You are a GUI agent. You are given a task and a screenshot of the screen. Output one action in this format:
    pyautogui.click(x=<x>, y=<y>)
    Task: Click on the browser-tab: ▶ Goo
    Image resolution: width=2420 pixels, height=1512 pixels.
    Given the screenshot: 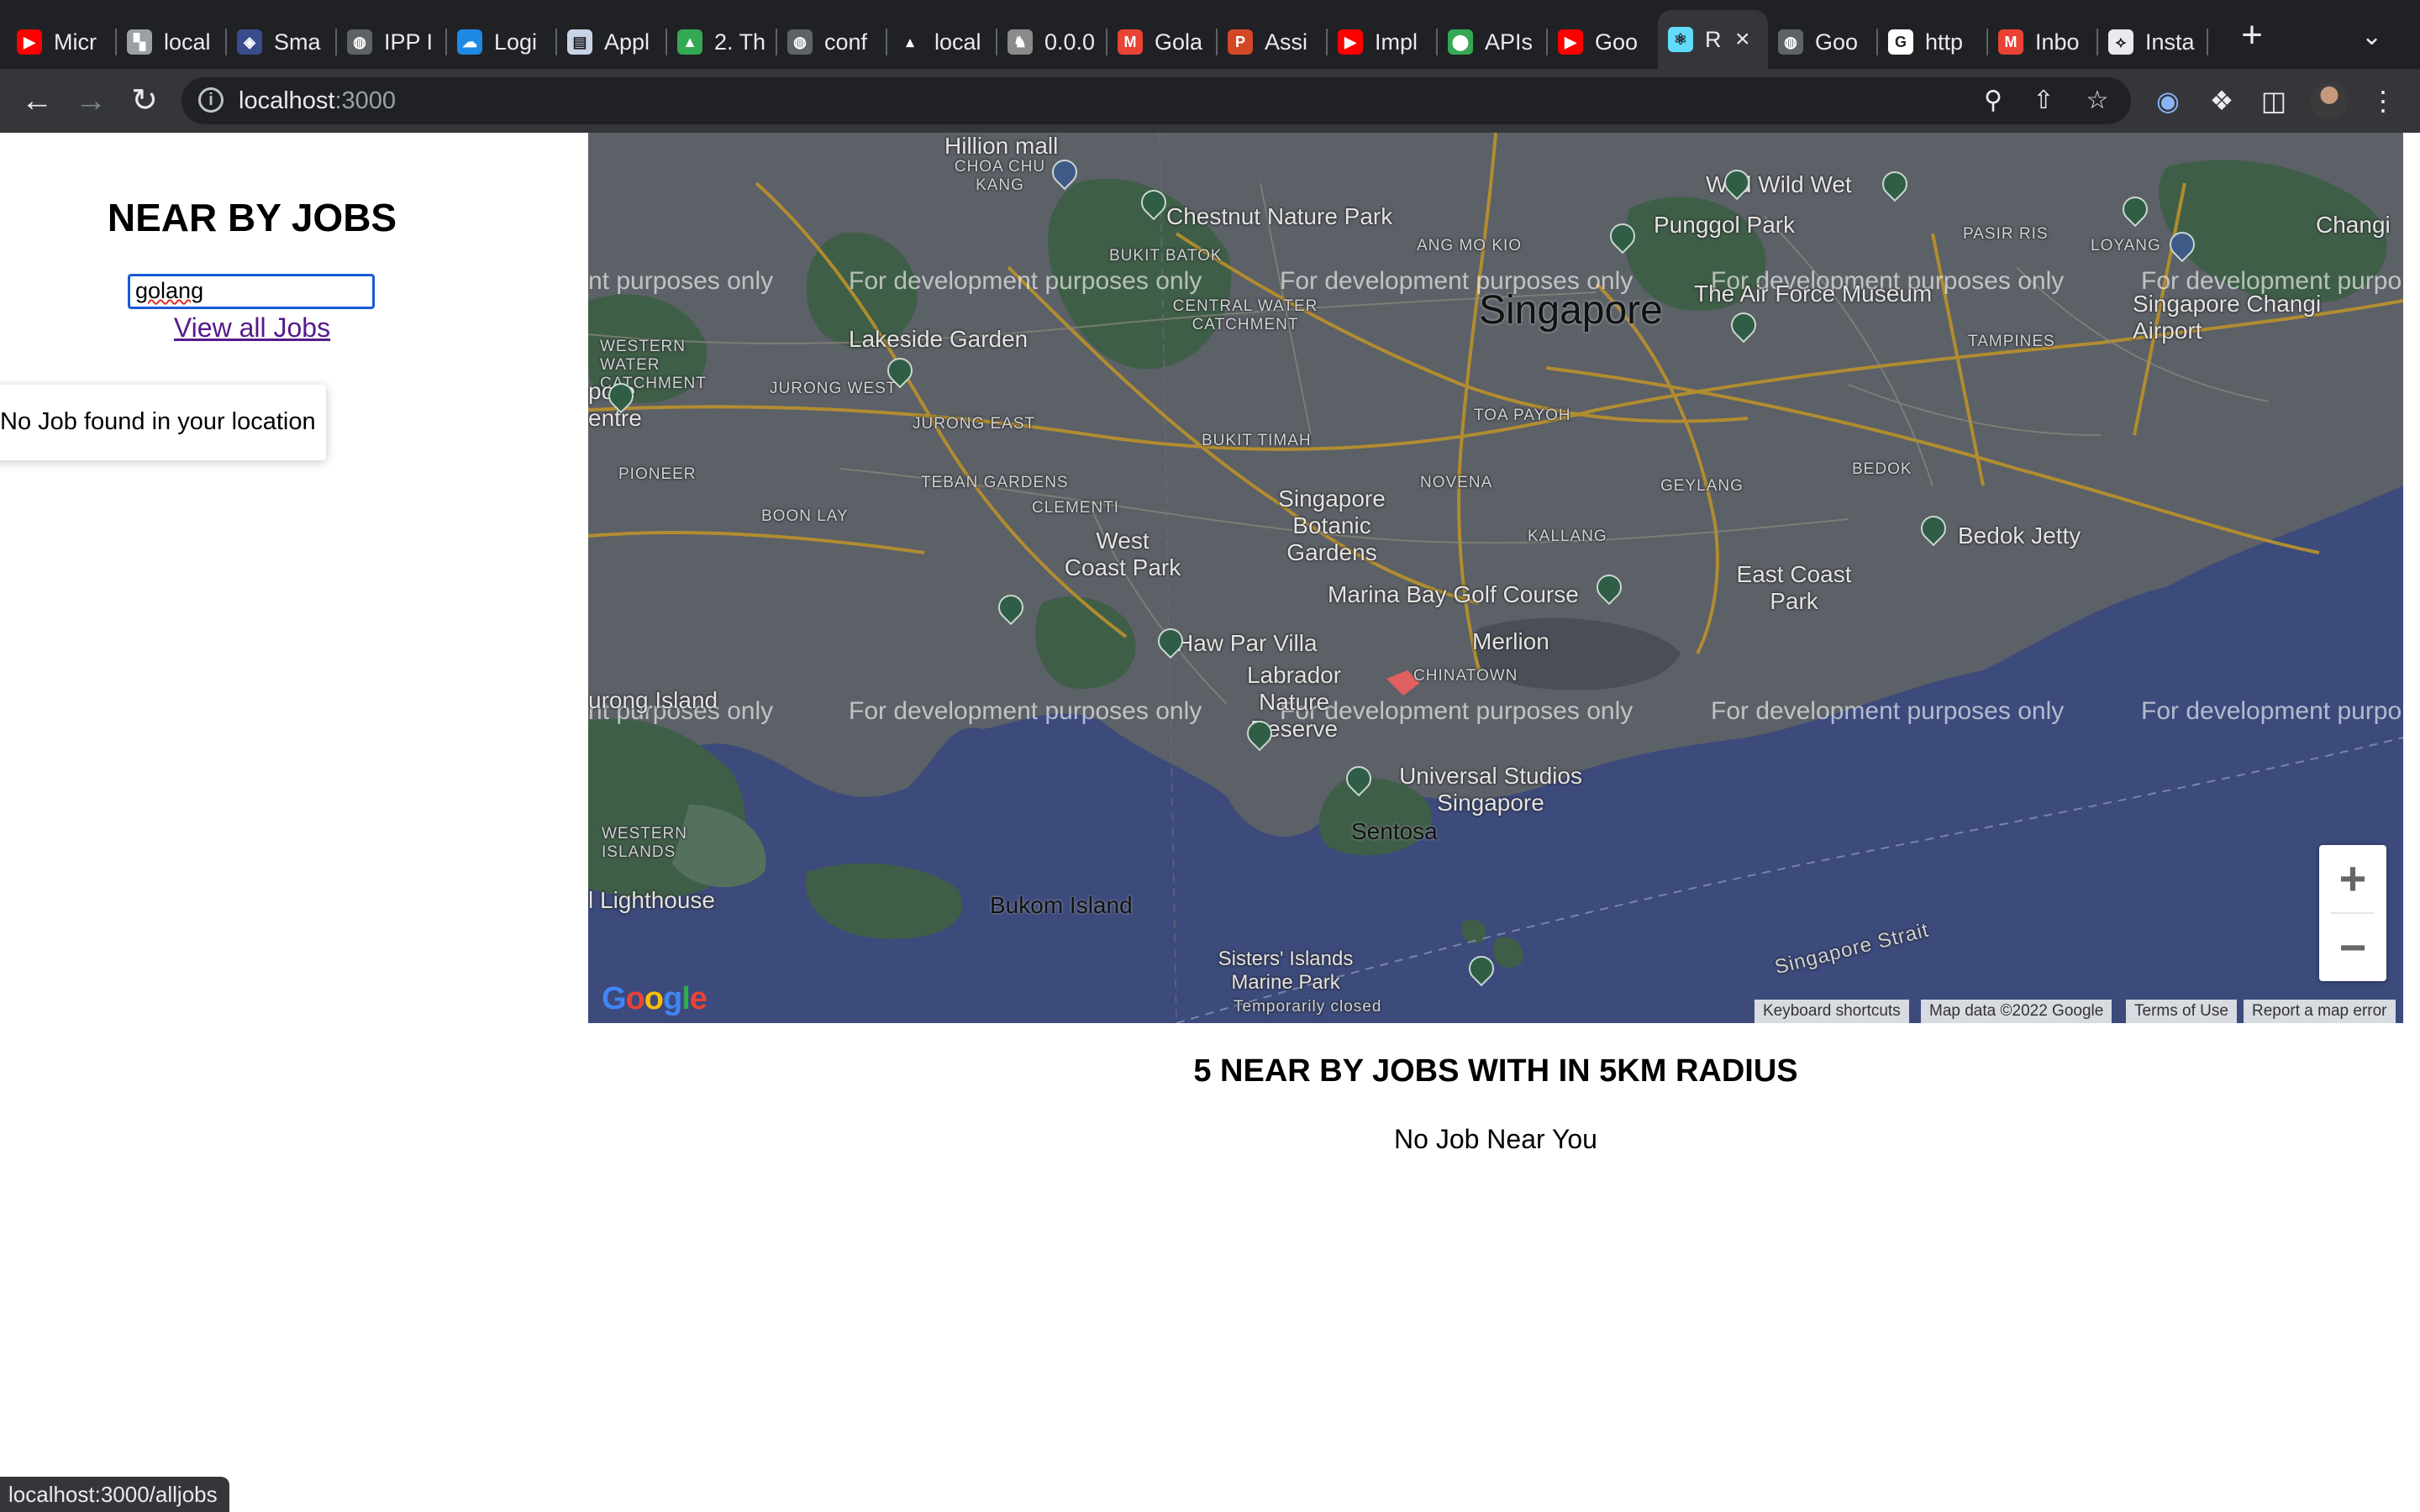 What is the action you would take?
    pyautogui.click(x=1603, y=42)
    